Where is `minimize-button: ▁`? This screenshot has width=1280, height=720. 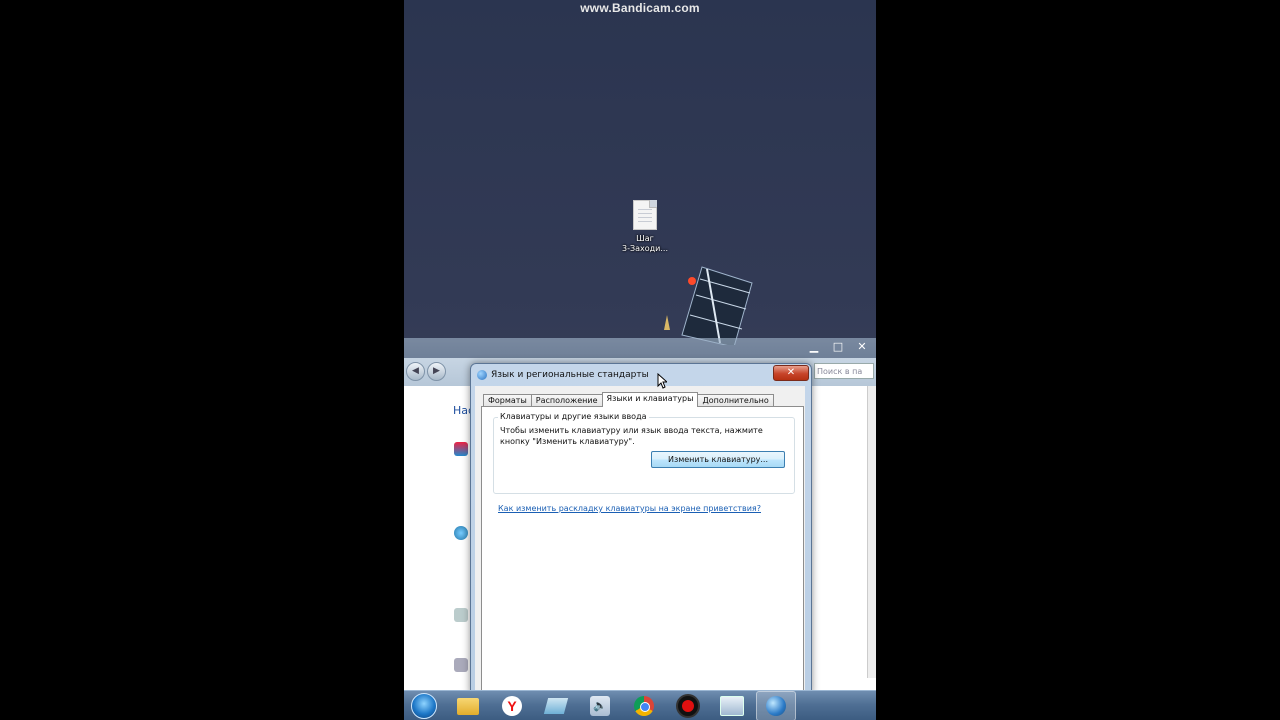 minimize-button: ▁ is located at coordinates (814, 346).